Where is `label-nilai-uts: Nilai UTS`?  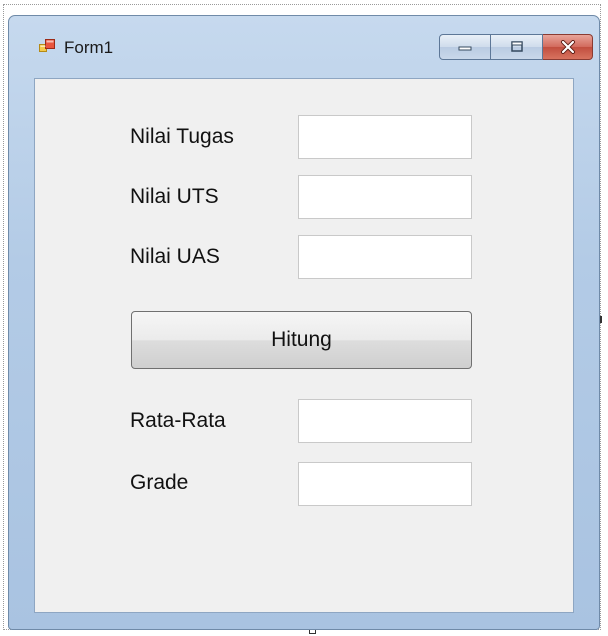
label-nilai-uts: Nilai UTS is located at coordinates (174, 196).